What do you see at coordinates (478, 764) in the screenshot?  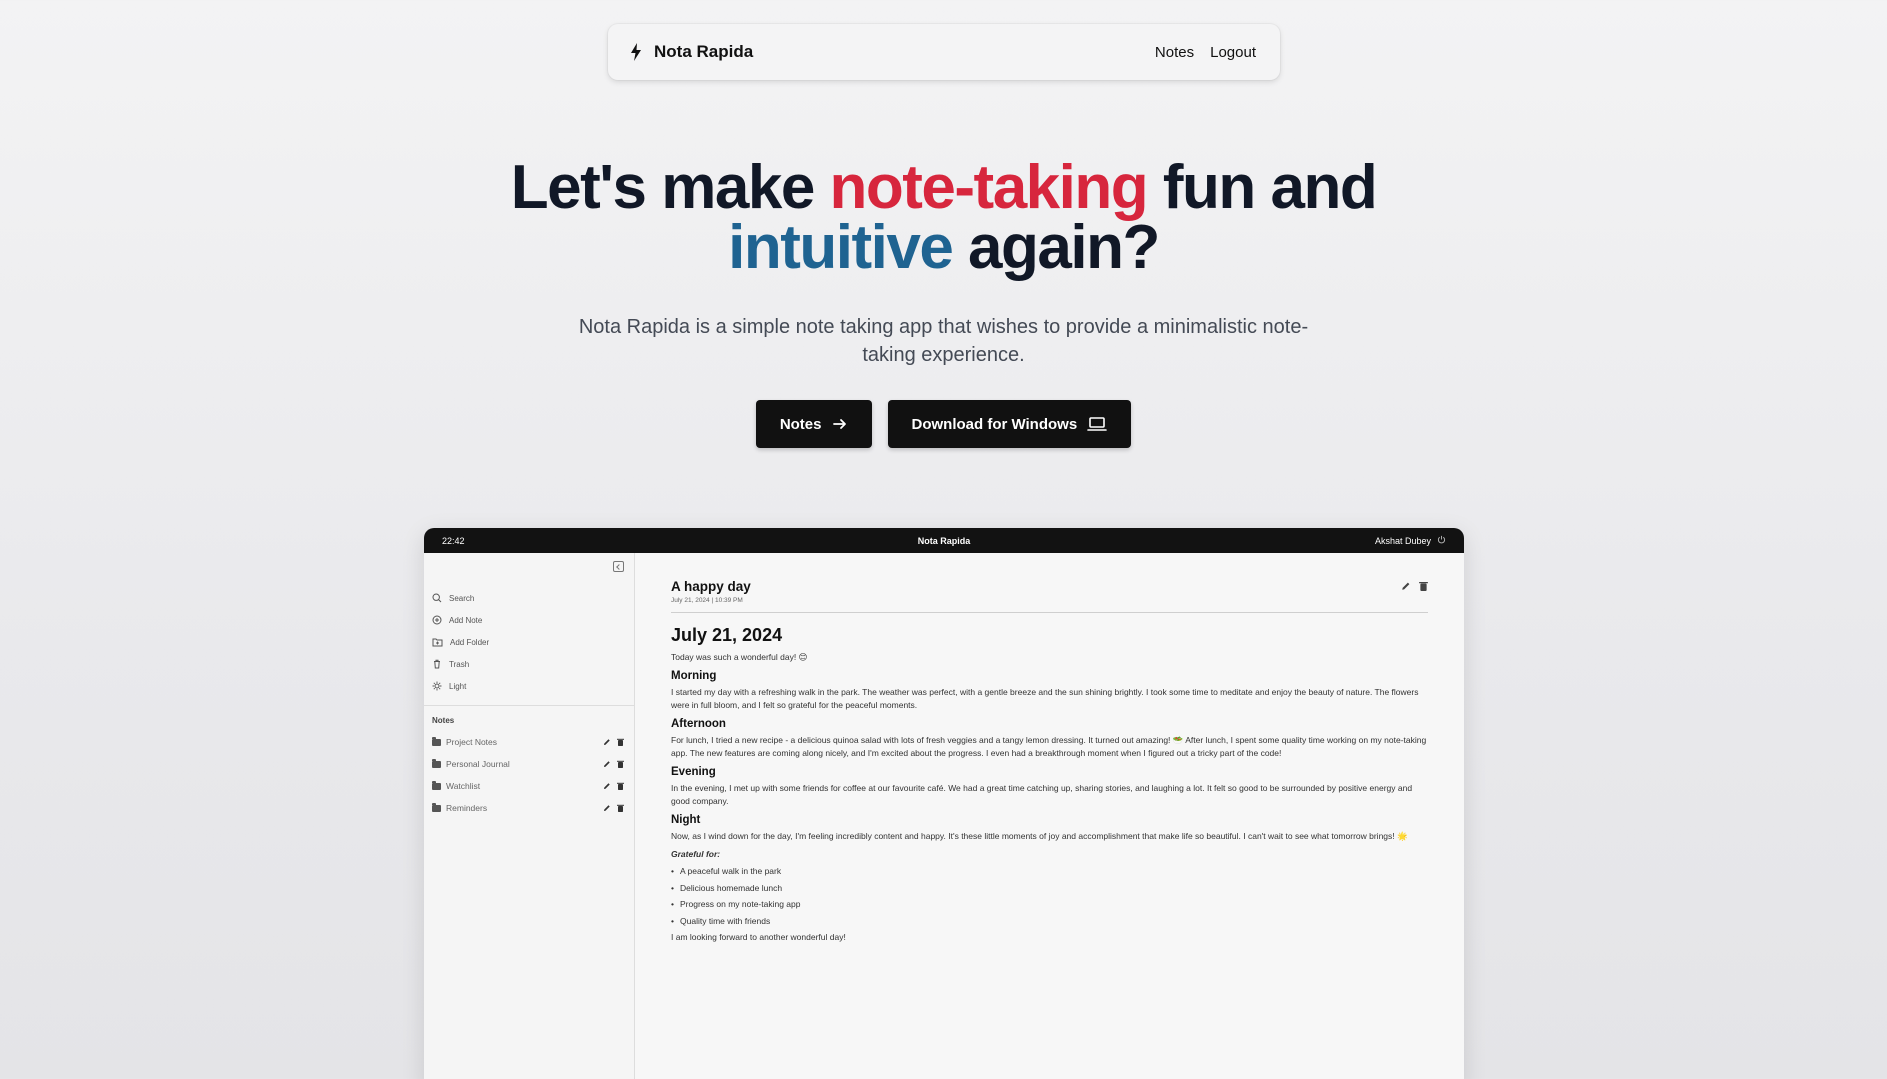 I see `folder-label: Personal Journal` at bounding box center [478, 764].